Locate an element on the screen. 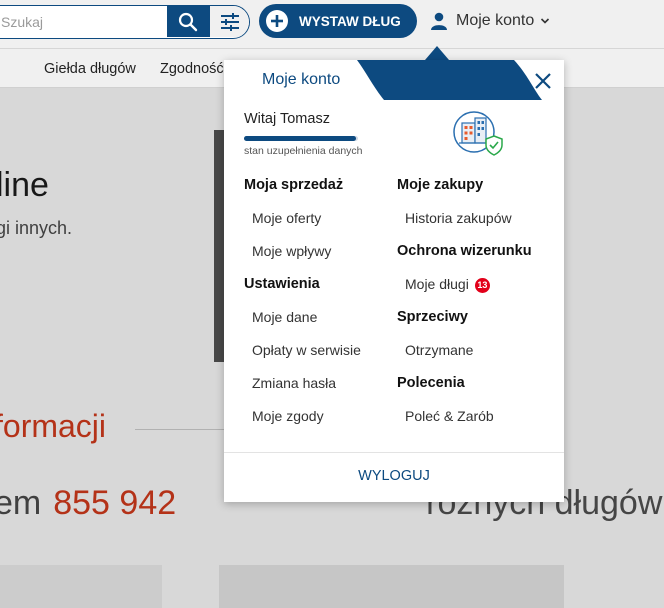 The image size is (664, 608). account-label: Moje konto is located at coordinates (495, 20).